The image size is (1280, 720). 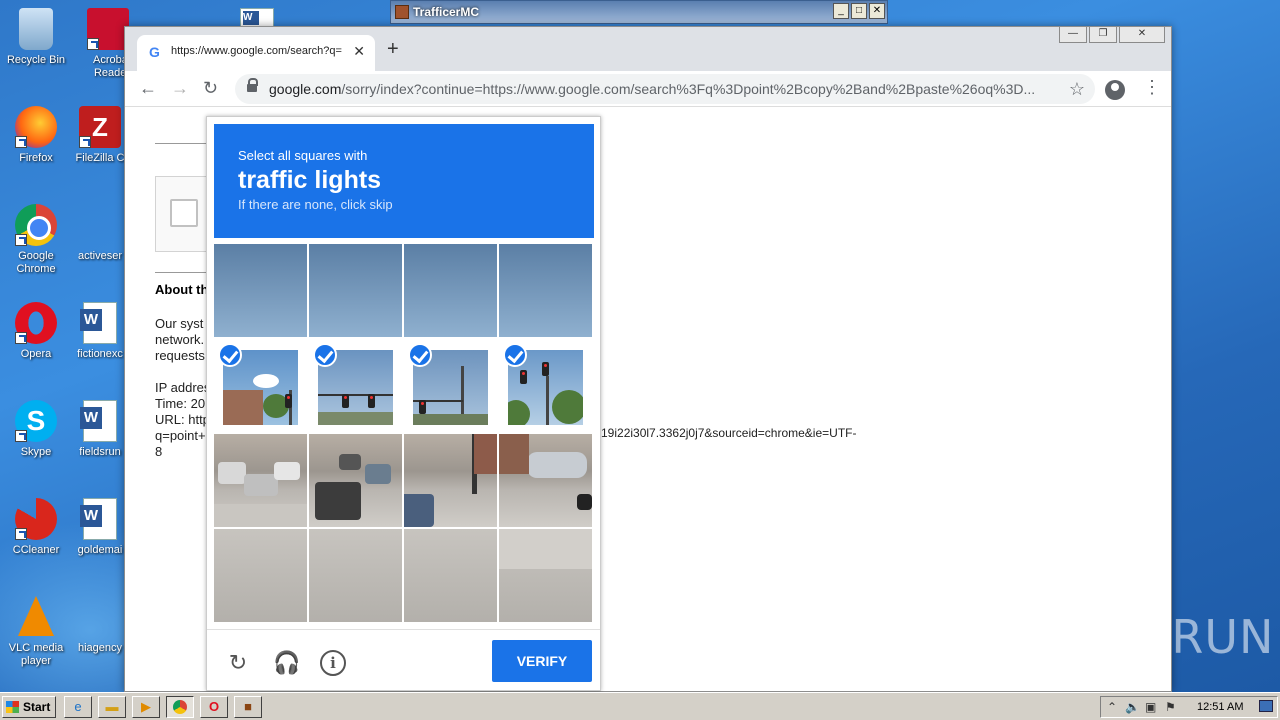 I want to click on folder-icon: ▬, so click(x=112, y=707).